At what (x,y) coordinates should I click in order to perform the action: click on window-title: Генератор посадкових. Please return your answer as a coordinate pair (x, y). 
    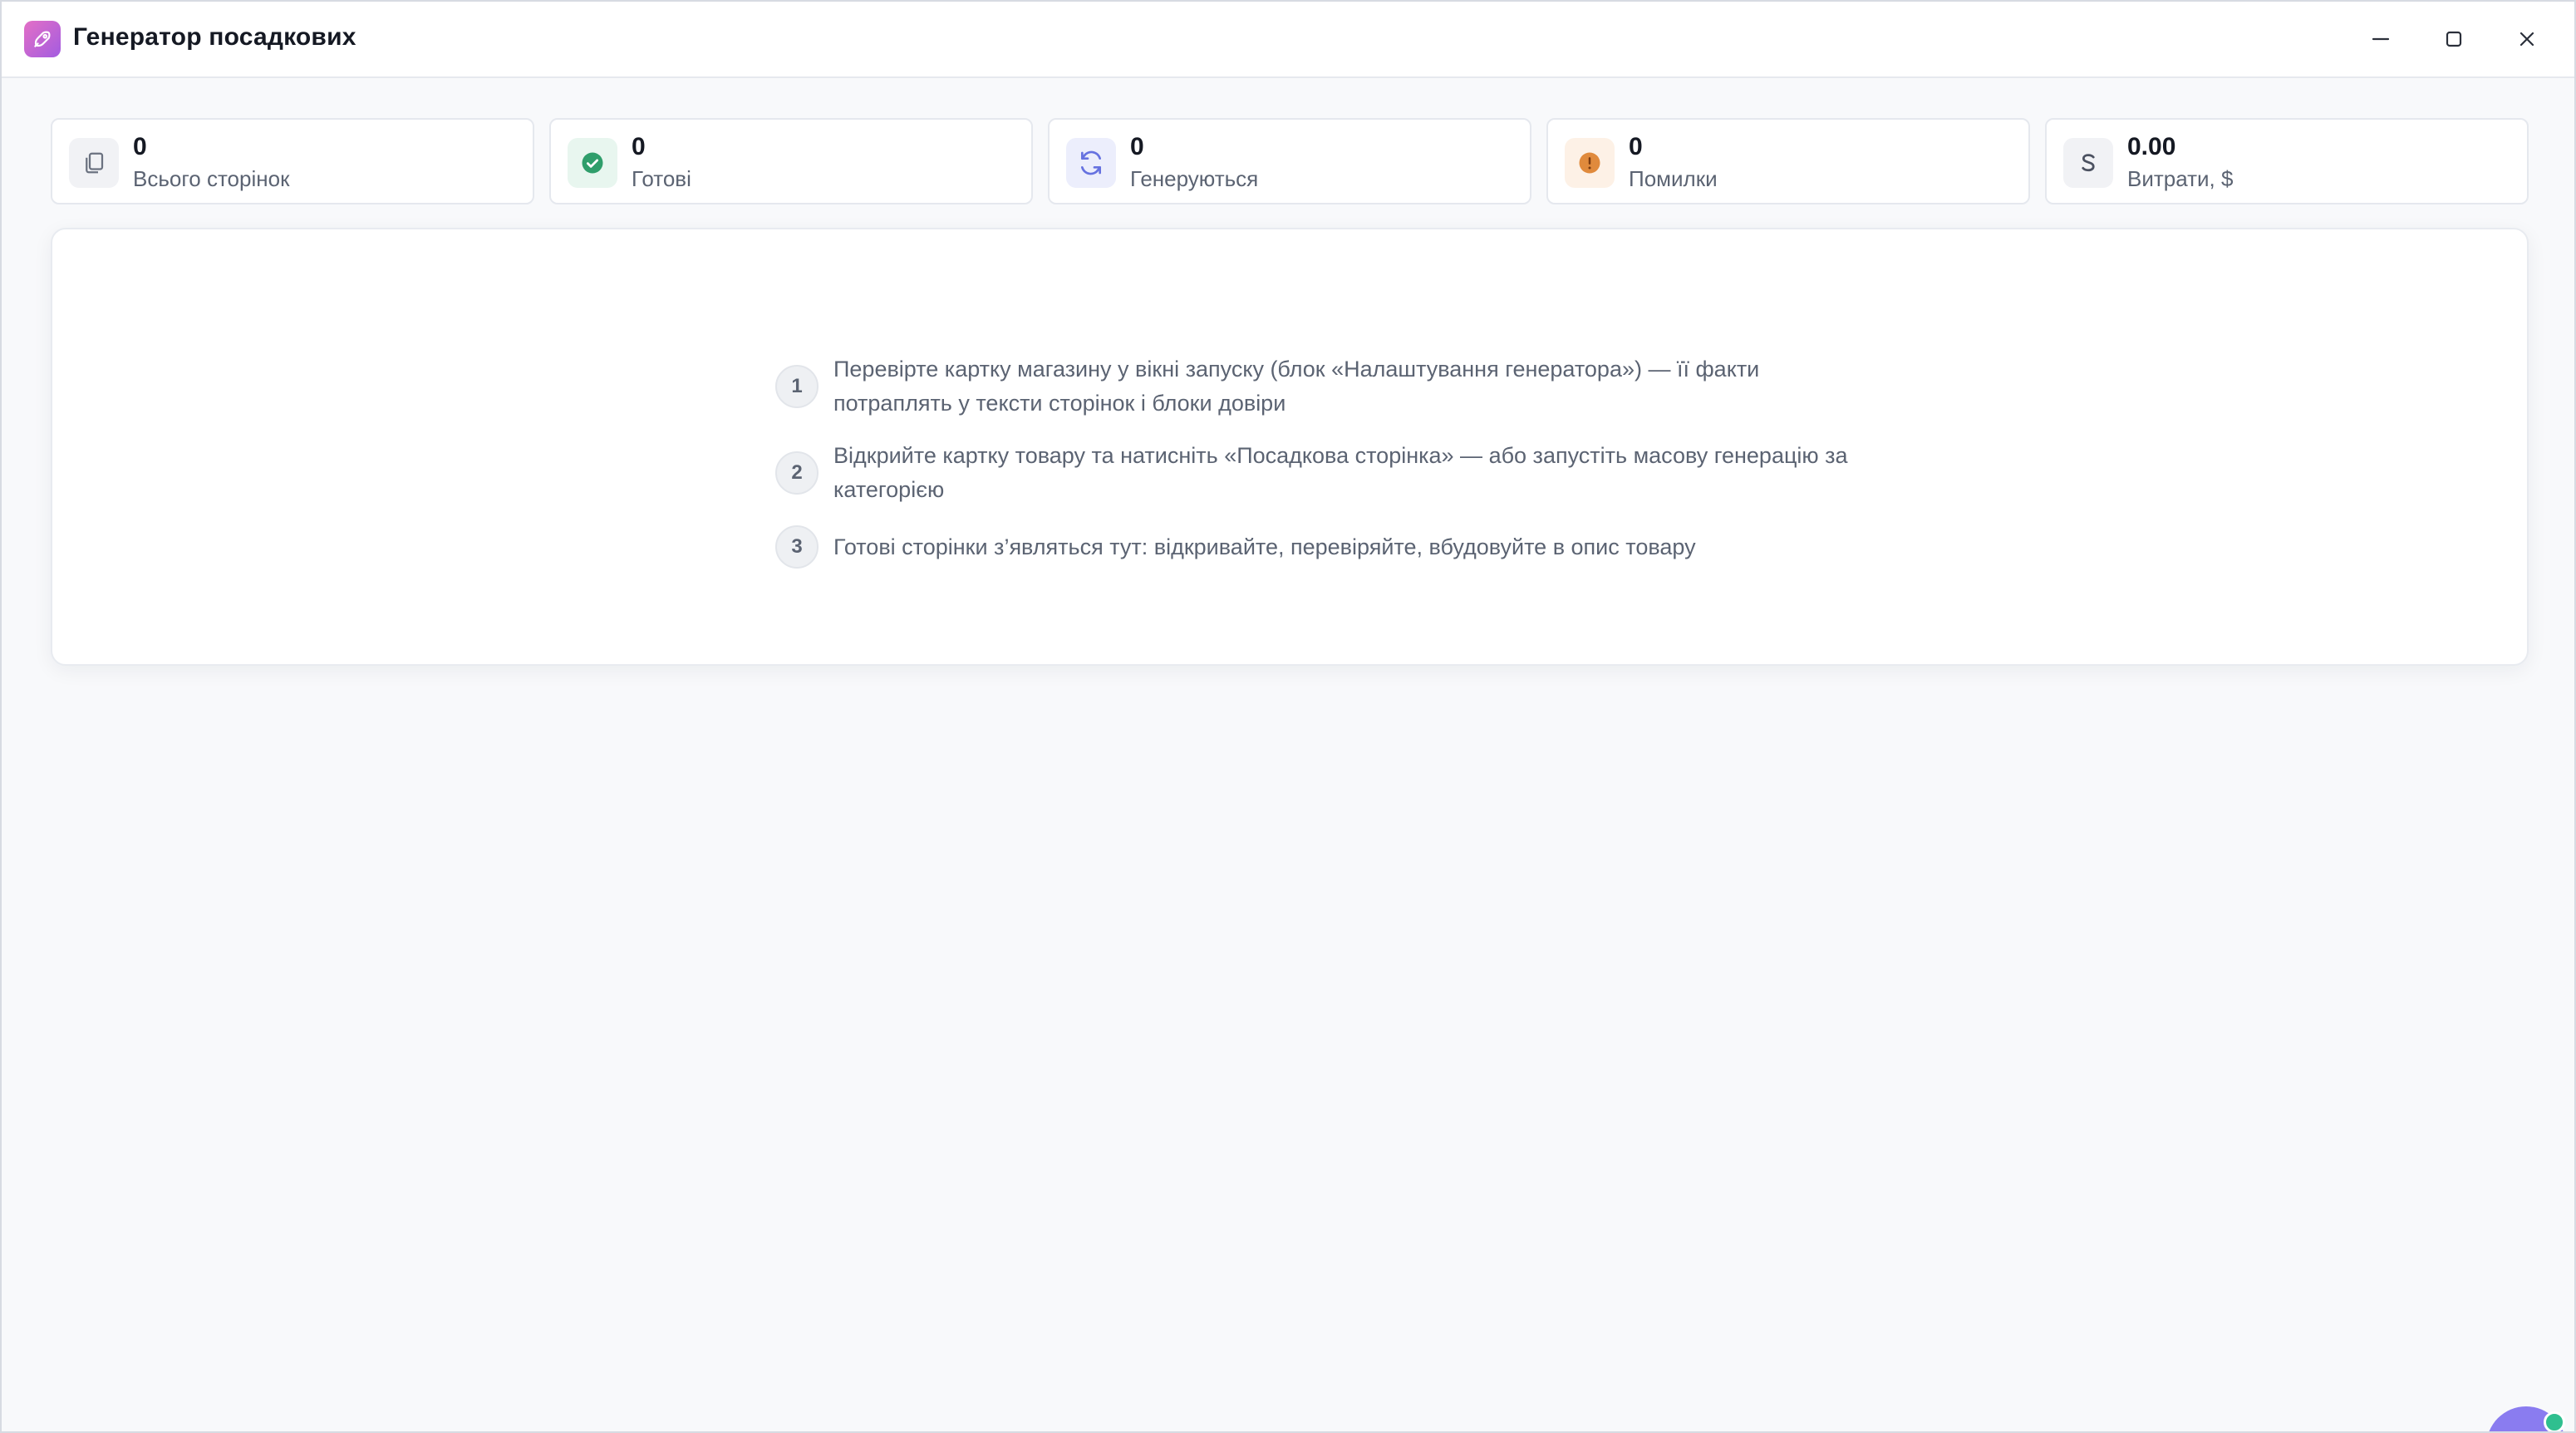
    Looking at the image, I should click on (214, 37).